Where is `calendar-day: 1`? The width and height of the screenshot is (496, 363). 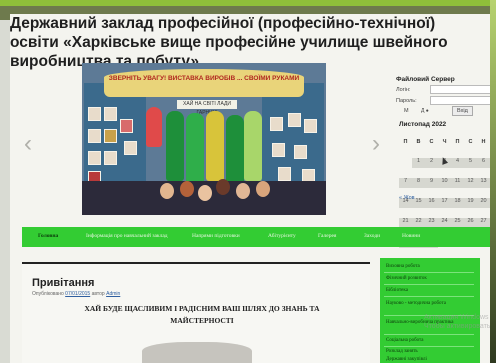 calendar-day: 1 is located at coordinates (418, 163).